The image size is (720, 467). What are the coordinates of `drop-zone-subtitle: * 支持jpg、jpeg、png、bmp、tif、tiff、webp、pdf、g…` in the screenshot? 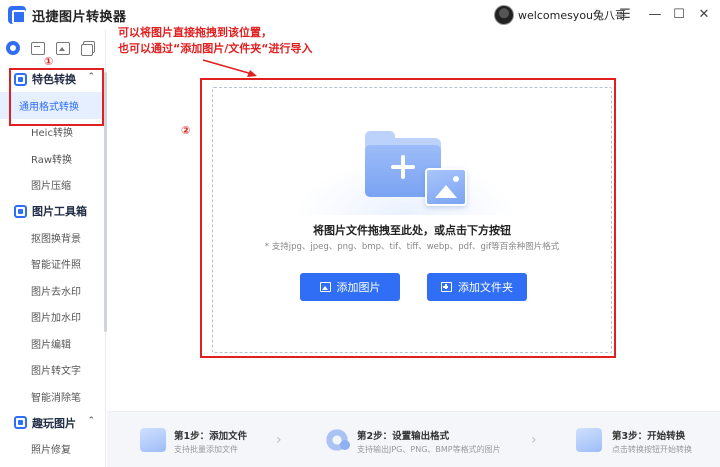 It's located at (412, 247).